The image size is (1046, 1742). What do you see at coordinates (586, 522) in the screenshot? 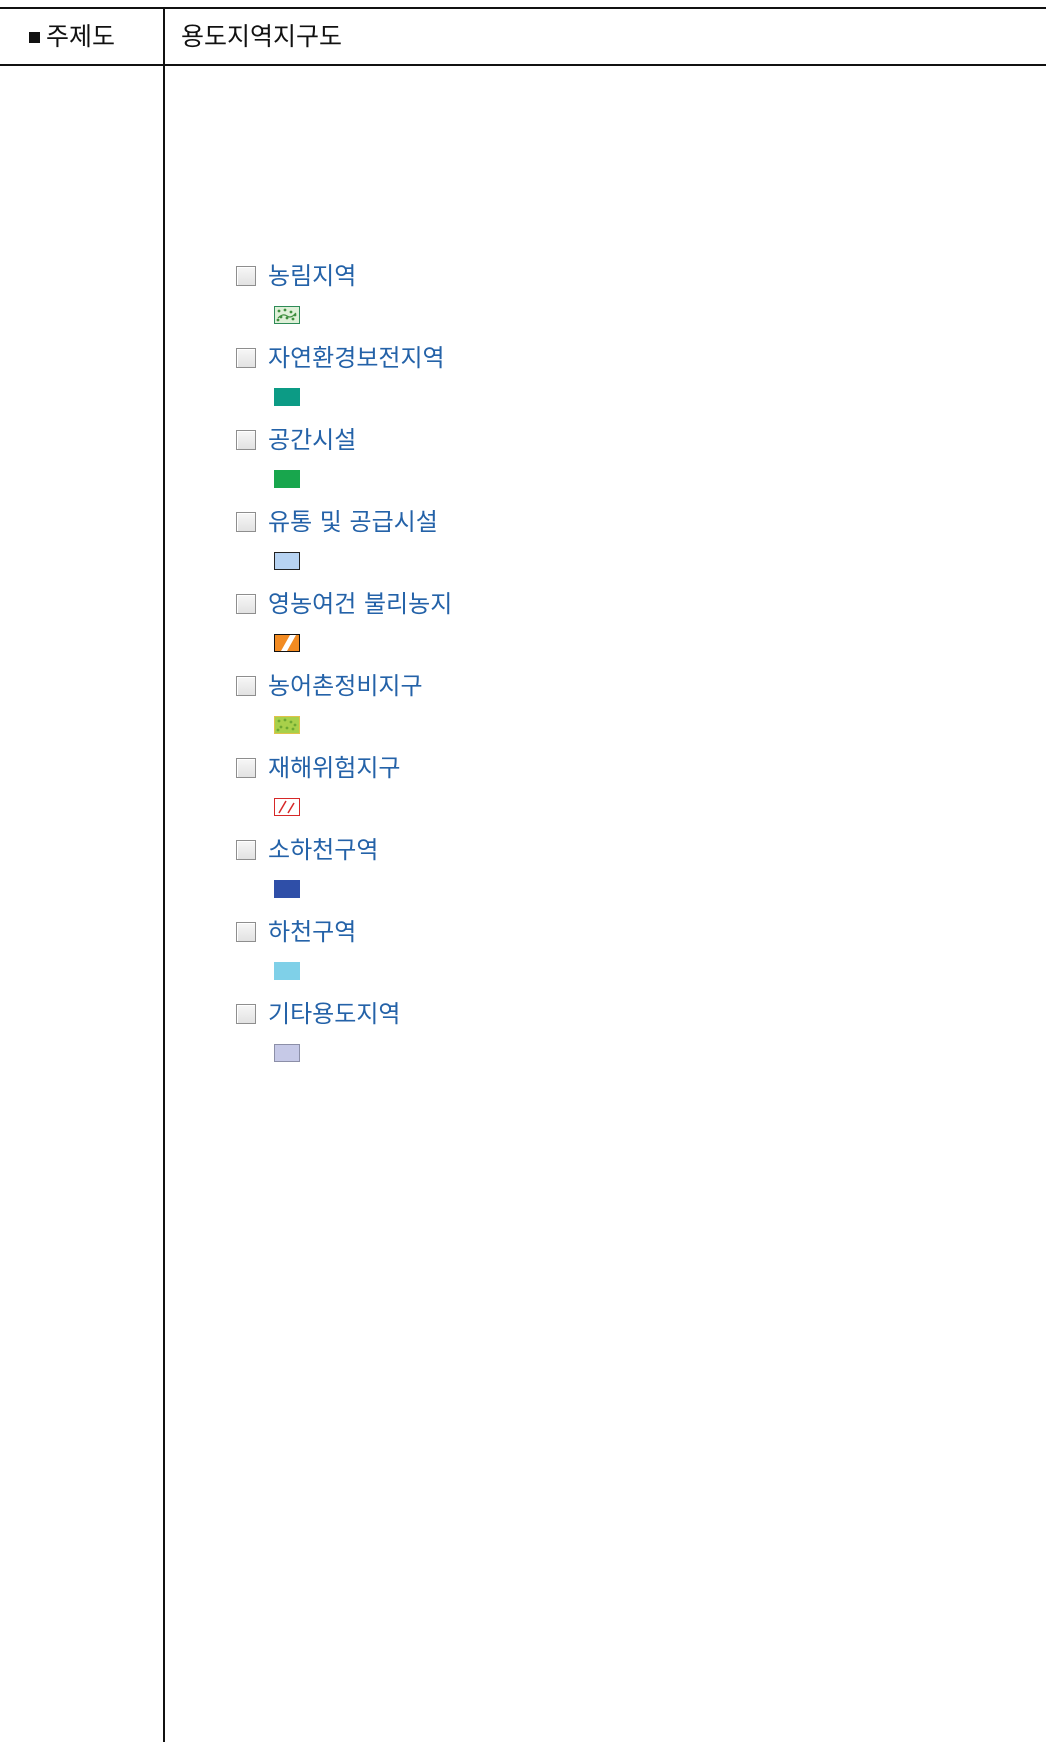
I see `legend-row: 유통 및 공급시설` at bounding box center [586, 522].